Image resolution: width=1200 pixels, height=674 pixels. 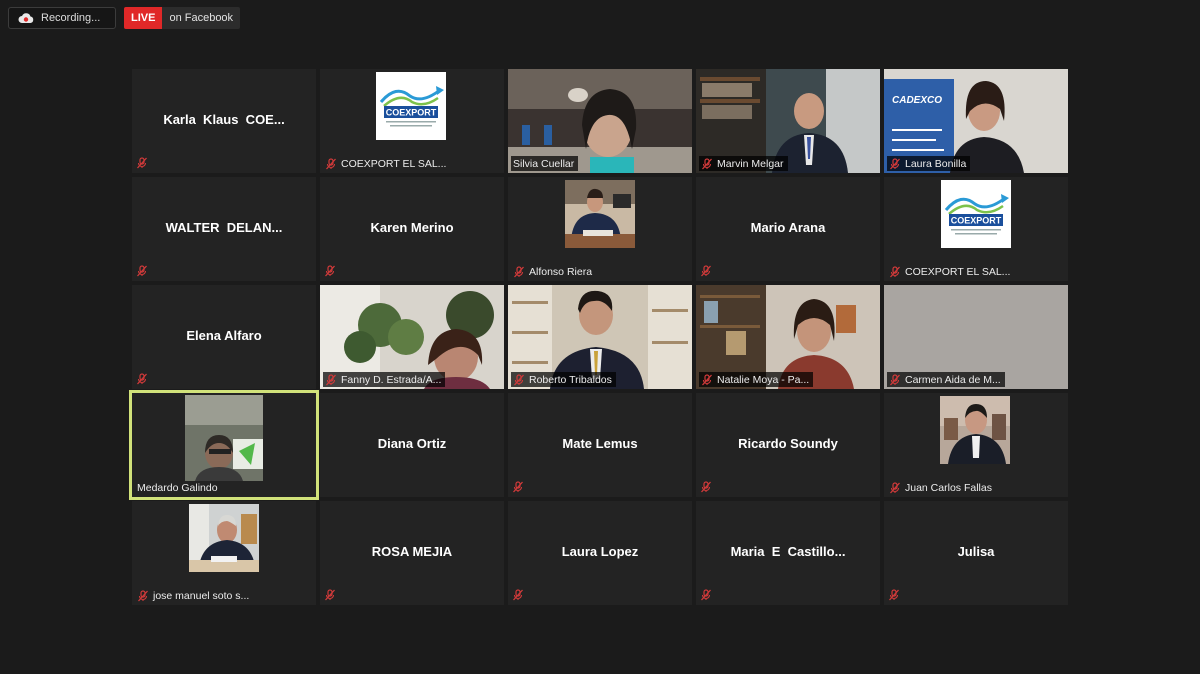 I want to click on participant-nameplate: Alfonso Riera, so click(x=553, y=271).